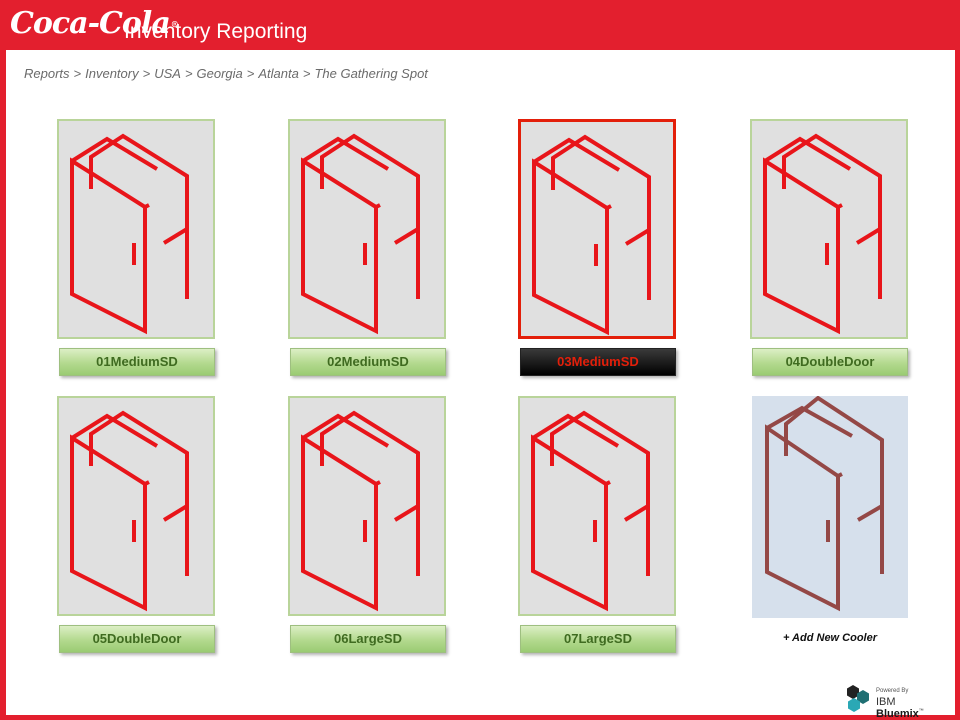 This screenshot has width=960, height=720. What do you see at coordinates (111, 73) in the screenshot?
I see `breadcrumb-inventory: Inventory` at bounding box center [111, 73].